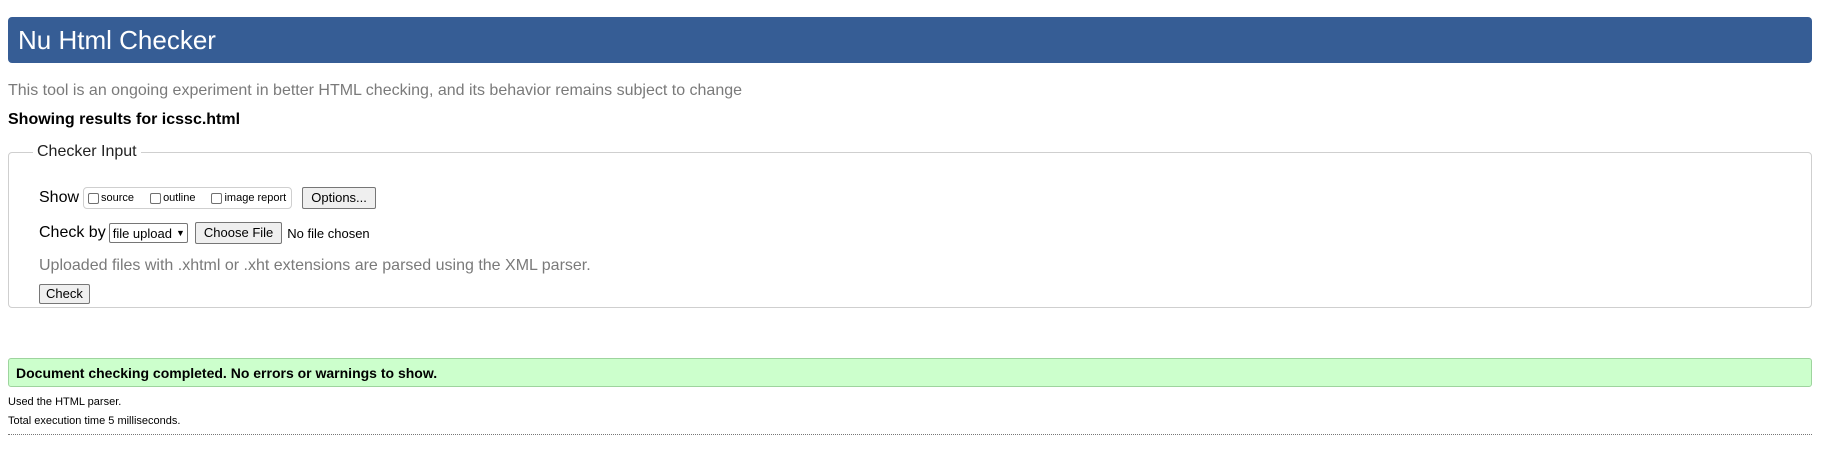  I want to click on results-heading: Showing results for icssc.html, so click(124, 120).